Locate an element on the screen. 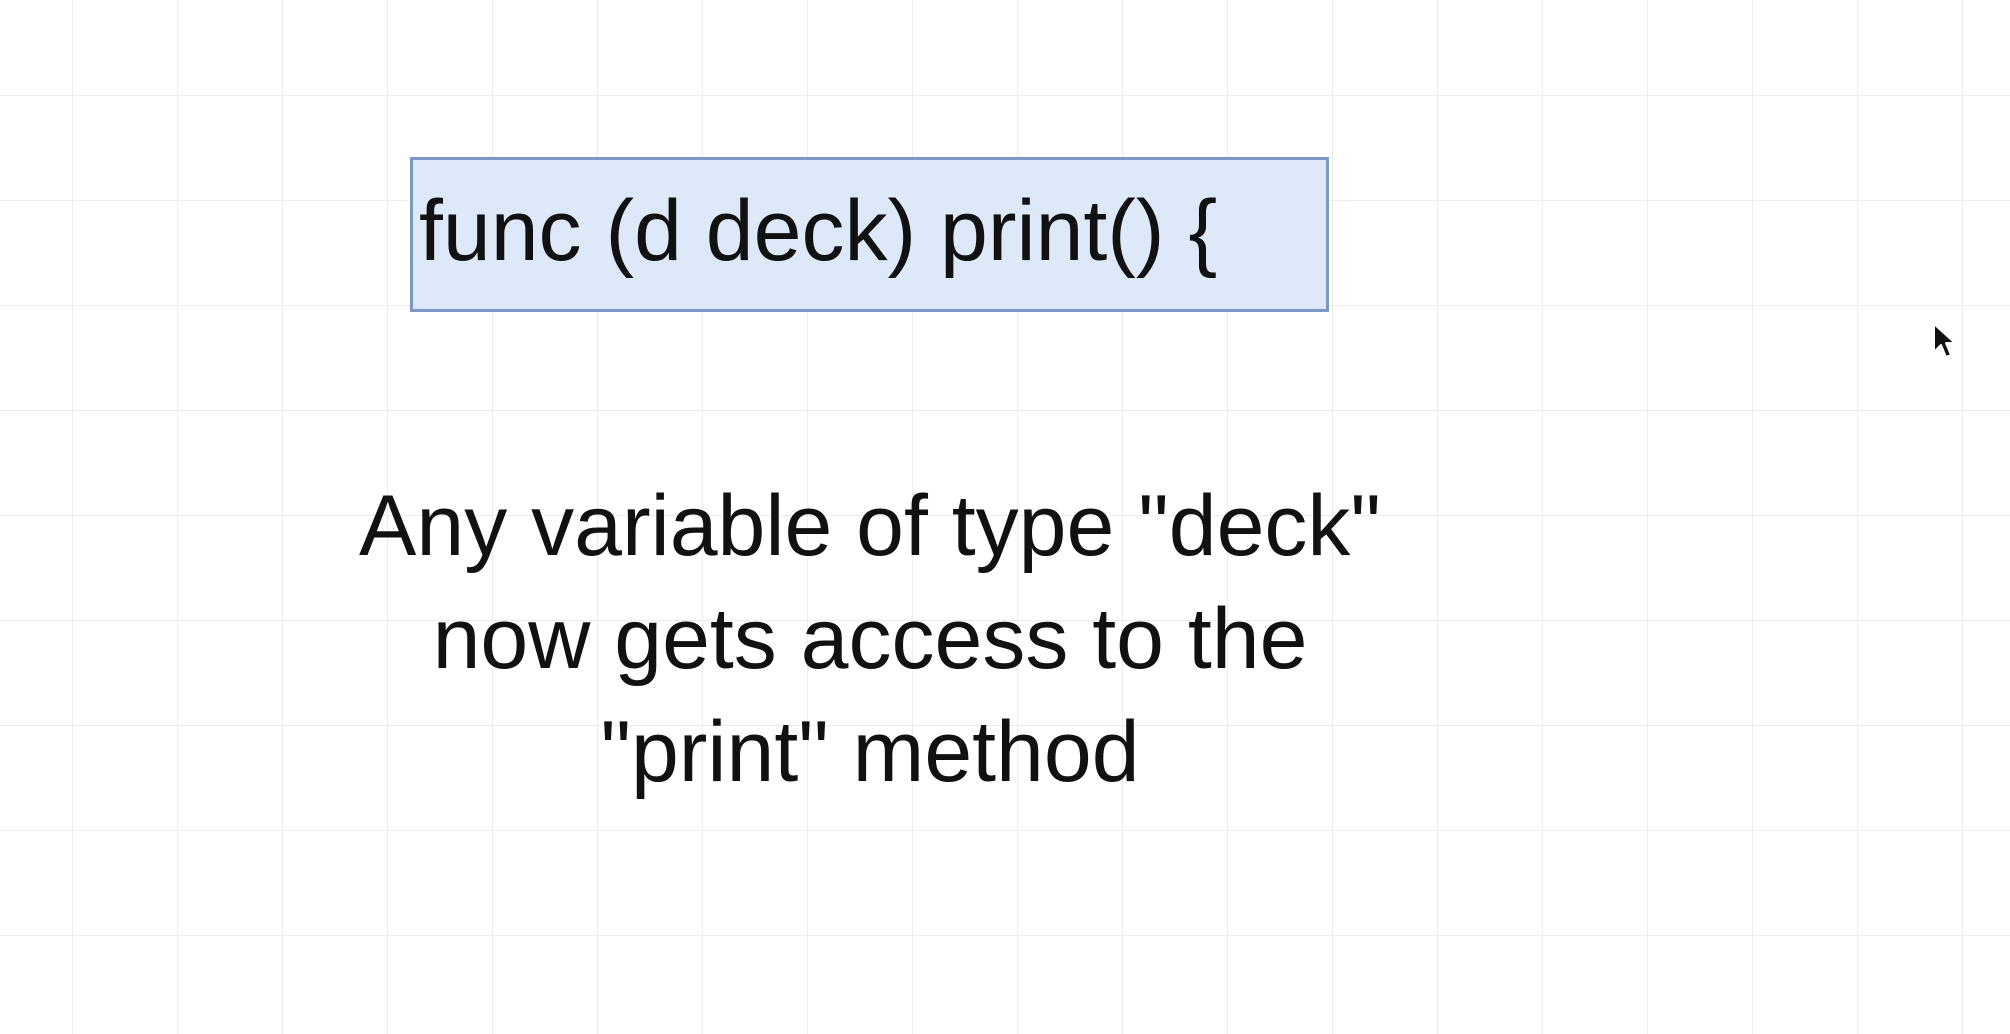  explanation-line-1: Any variable of type "deck" is located at coordinates (870, 526).